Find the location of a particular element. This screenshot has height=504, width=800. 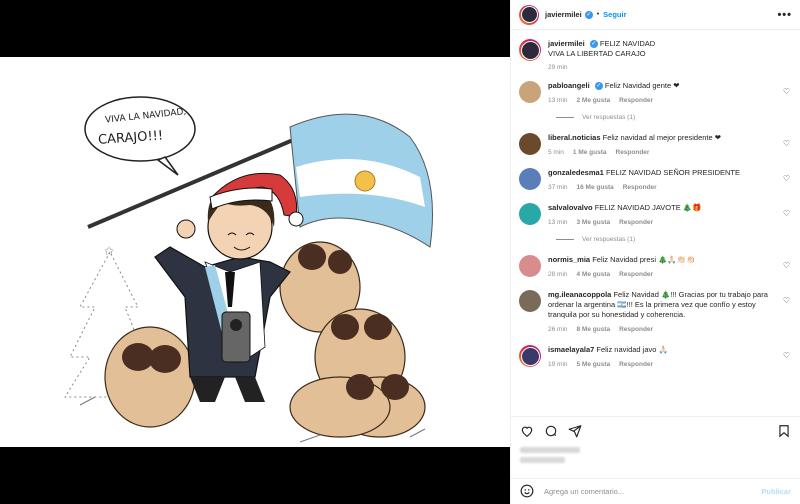

author-username: javiermilei is located at coordinates (563, 14).